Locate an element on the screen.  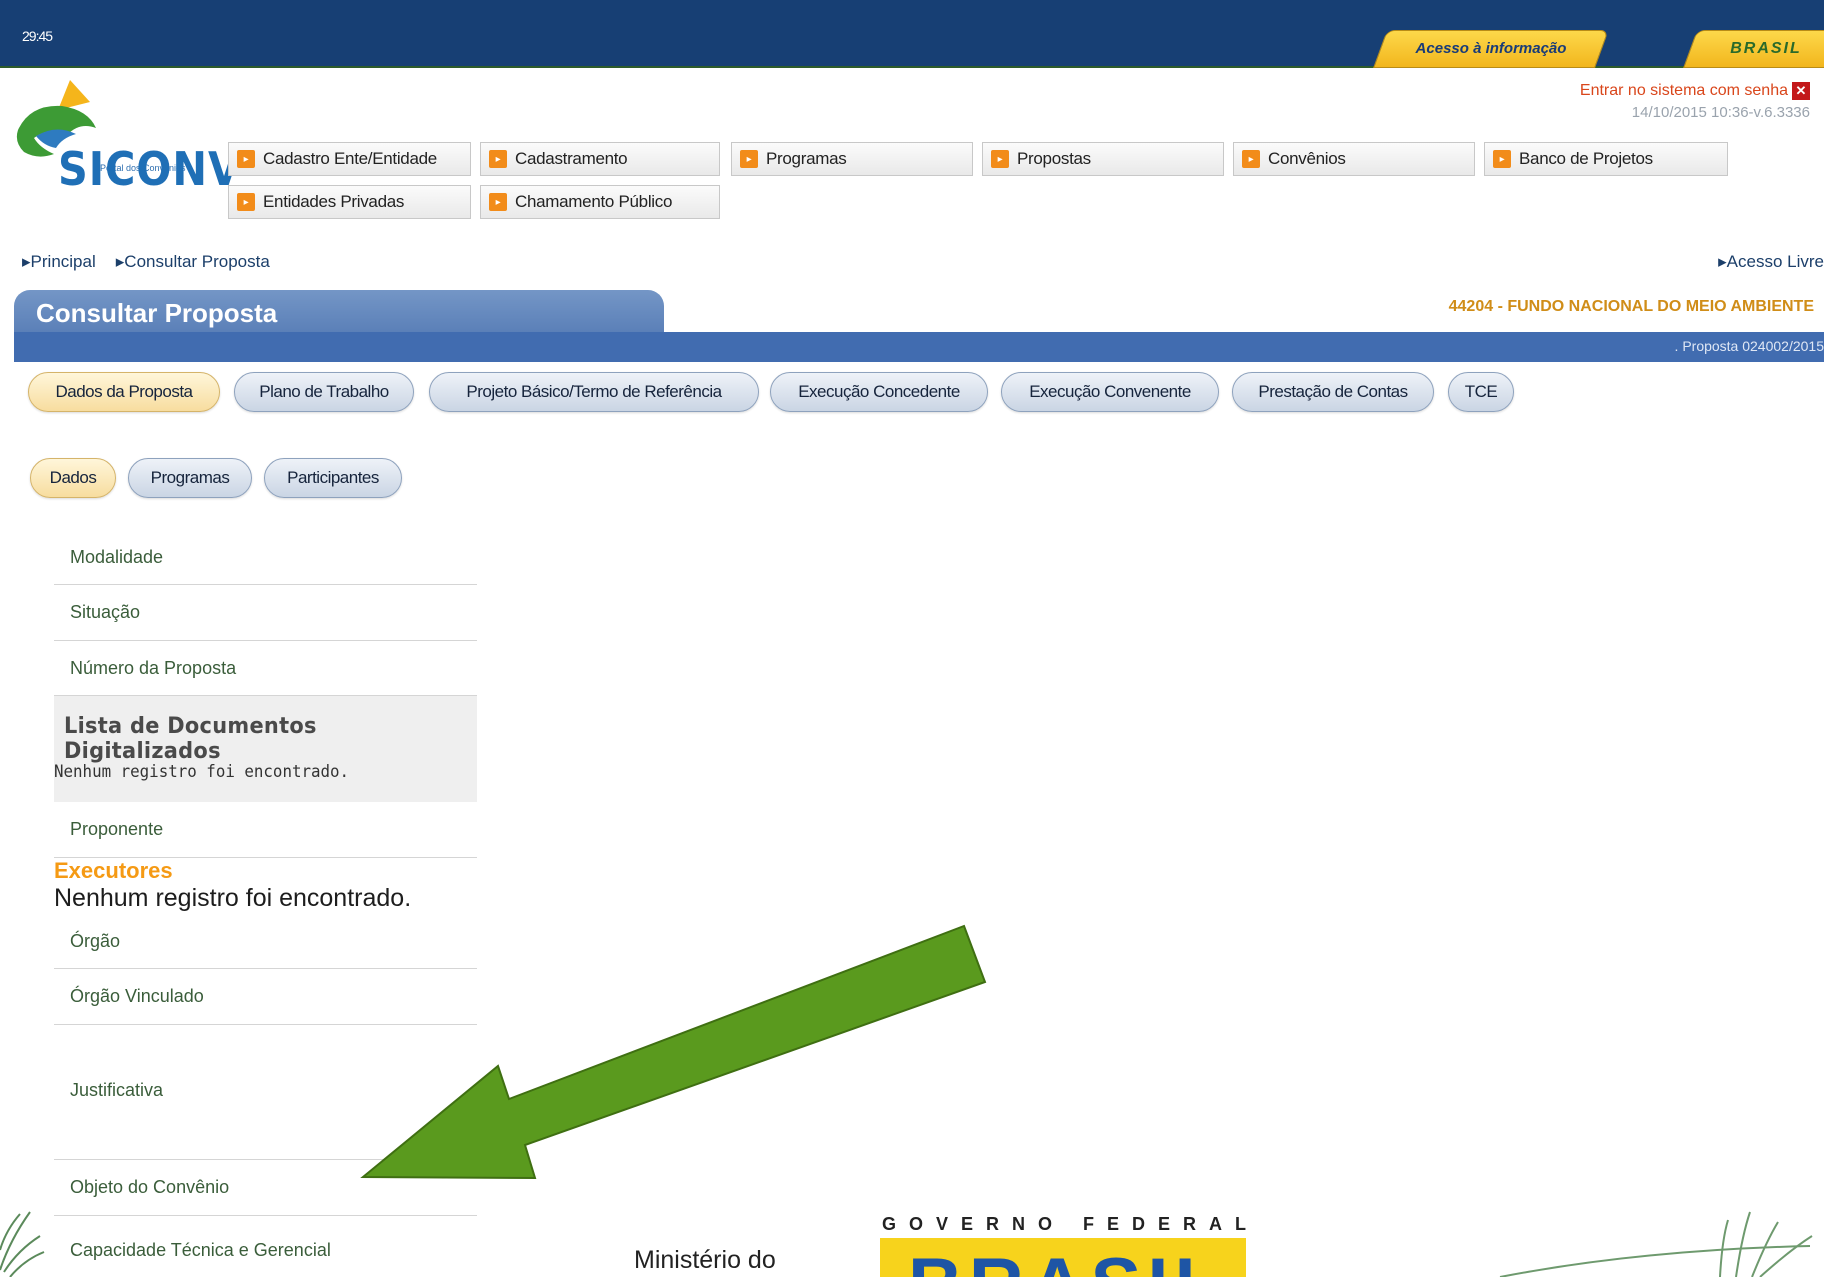
page-title: Consultar Proposta is located at coordinates (157, 313).